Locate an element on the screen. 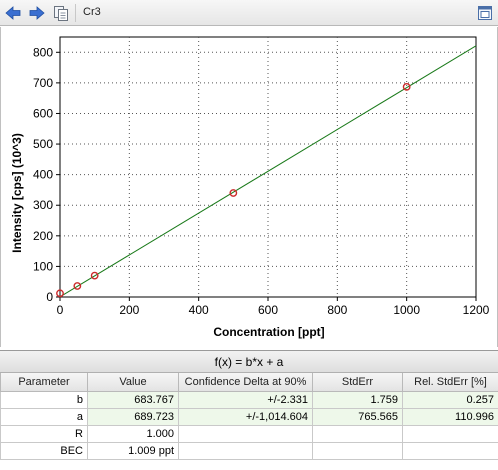 This screenshot has width=498, height=470. cell-confidence: +/-2.331 is located at coordinates (245, 399).